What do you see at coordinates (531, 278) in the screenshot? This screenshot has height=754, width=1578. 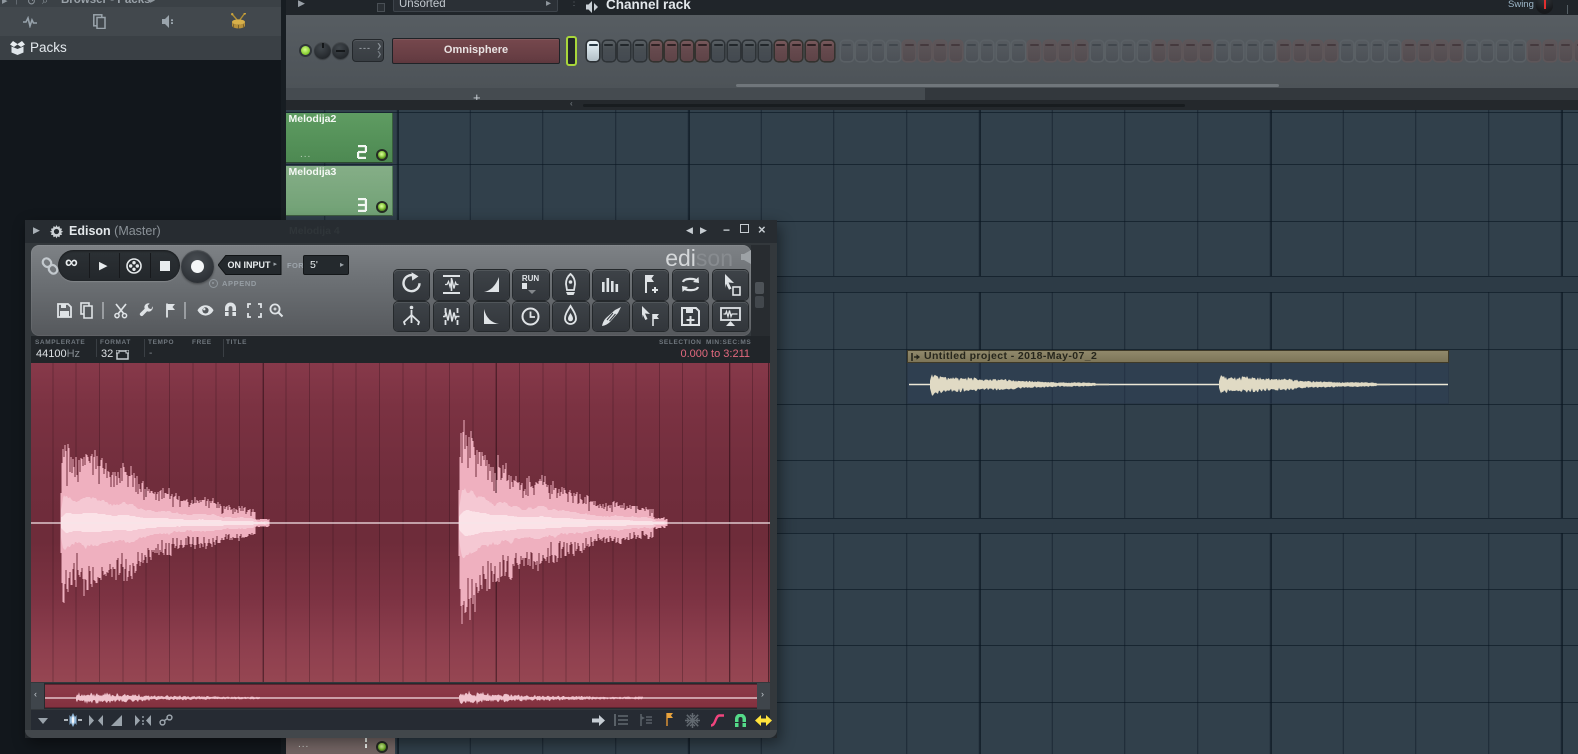 I see `svg-text: RUN` at bounding box center [531, 278].